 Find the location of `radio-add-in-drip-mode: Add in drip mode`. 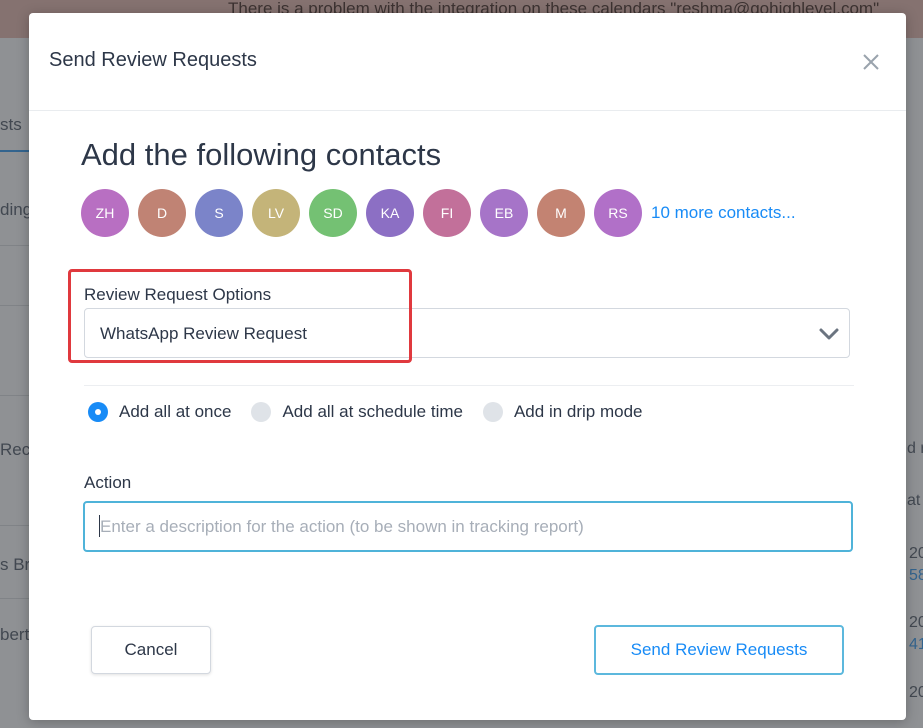

radio-add-in-drip-mode: Add in drip mode is located at coordinates (562, 412).